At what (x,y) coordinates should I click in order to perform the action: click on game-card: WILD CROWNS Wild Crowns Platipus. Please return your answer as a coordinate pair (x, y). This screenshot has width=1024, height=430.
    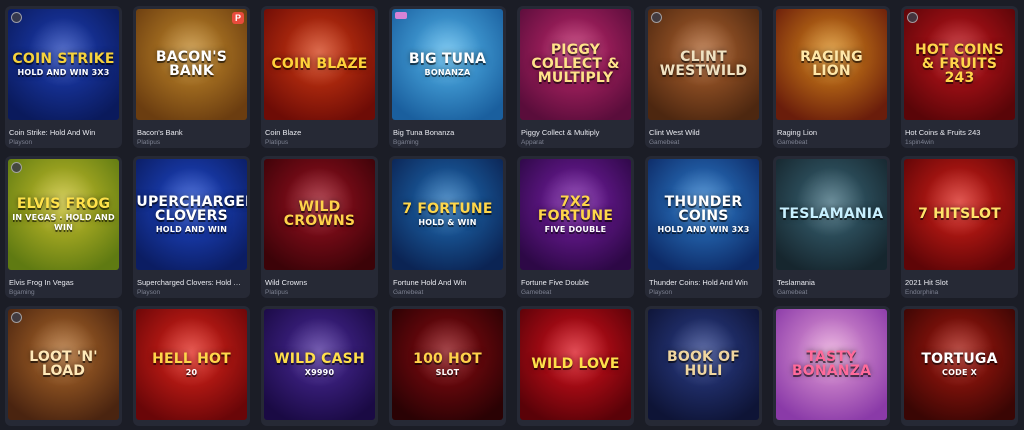
    Looking at the image, I should click on (319, 227).